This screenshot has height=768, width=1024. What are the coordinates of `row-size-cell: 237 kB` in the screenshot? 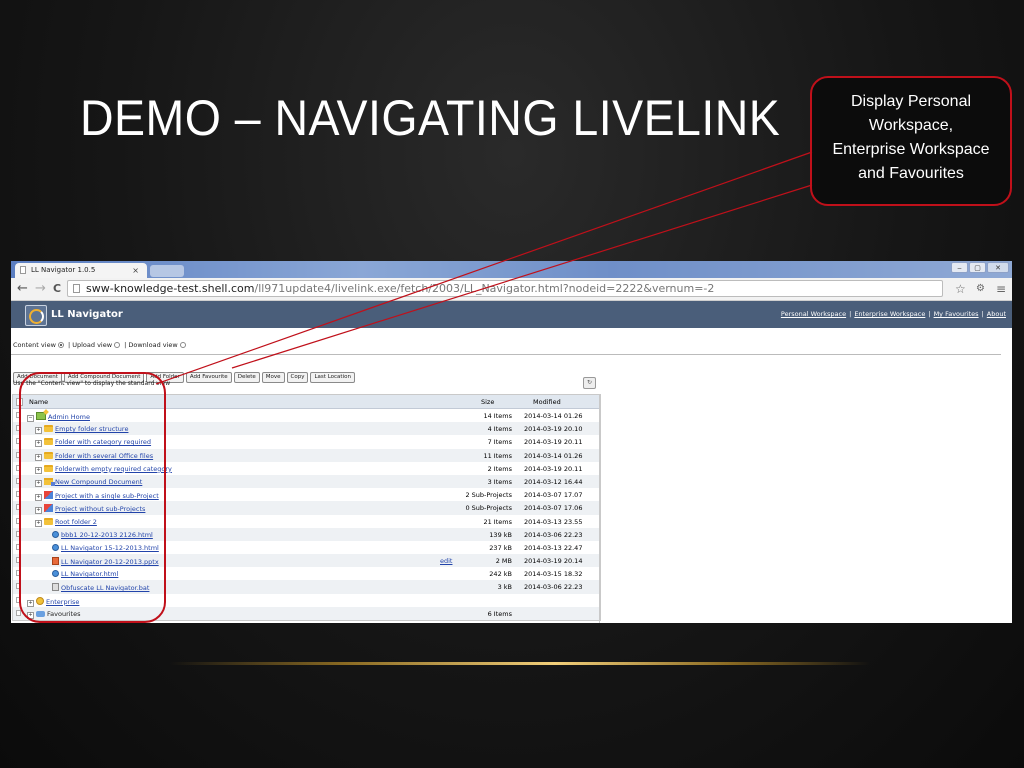 It's located at (500, 547).